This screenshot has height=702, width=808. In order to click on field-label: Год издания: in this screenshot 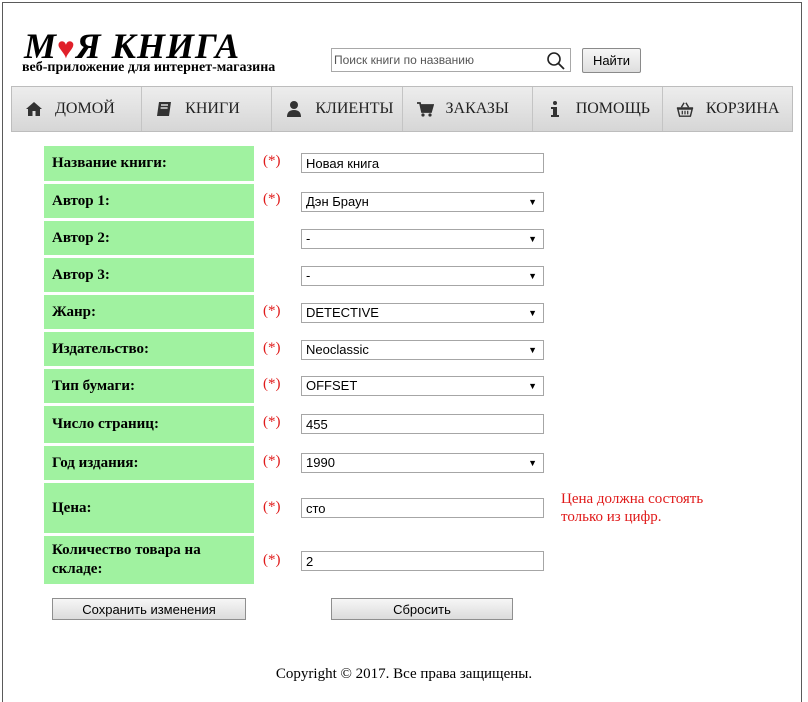, I will do `click(149, 463)`.